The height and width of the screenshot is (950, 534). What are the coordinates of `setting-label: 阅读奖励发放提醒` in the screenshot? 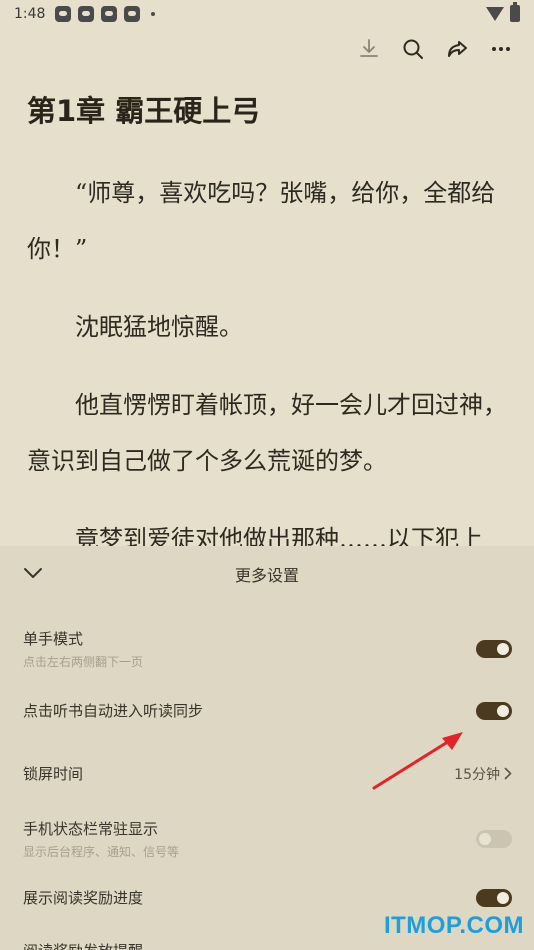 It's located at (83, 945).